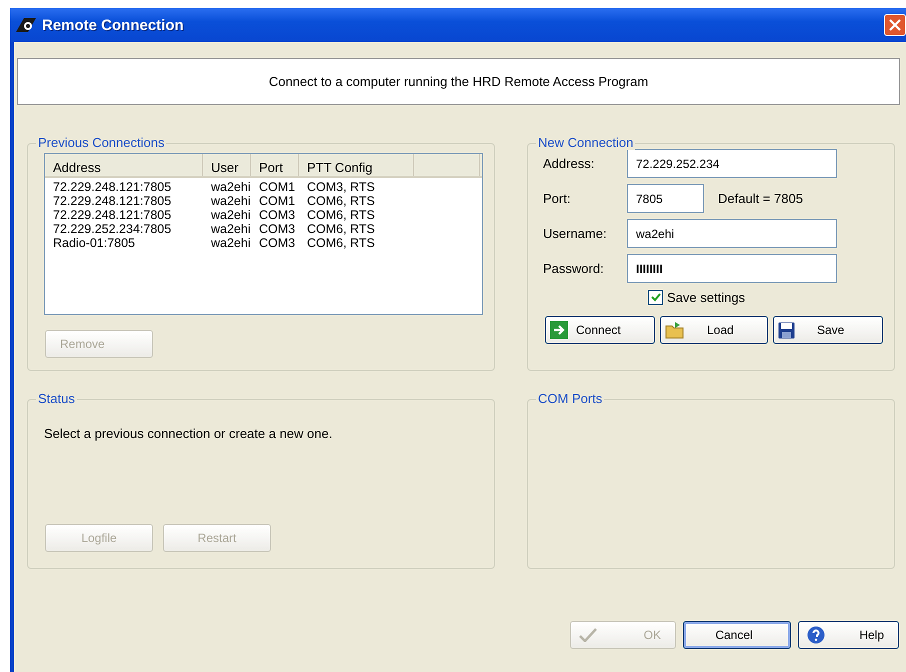 The image size is (906, 672). I want to click on field-label: Address:, so click(569, 163).